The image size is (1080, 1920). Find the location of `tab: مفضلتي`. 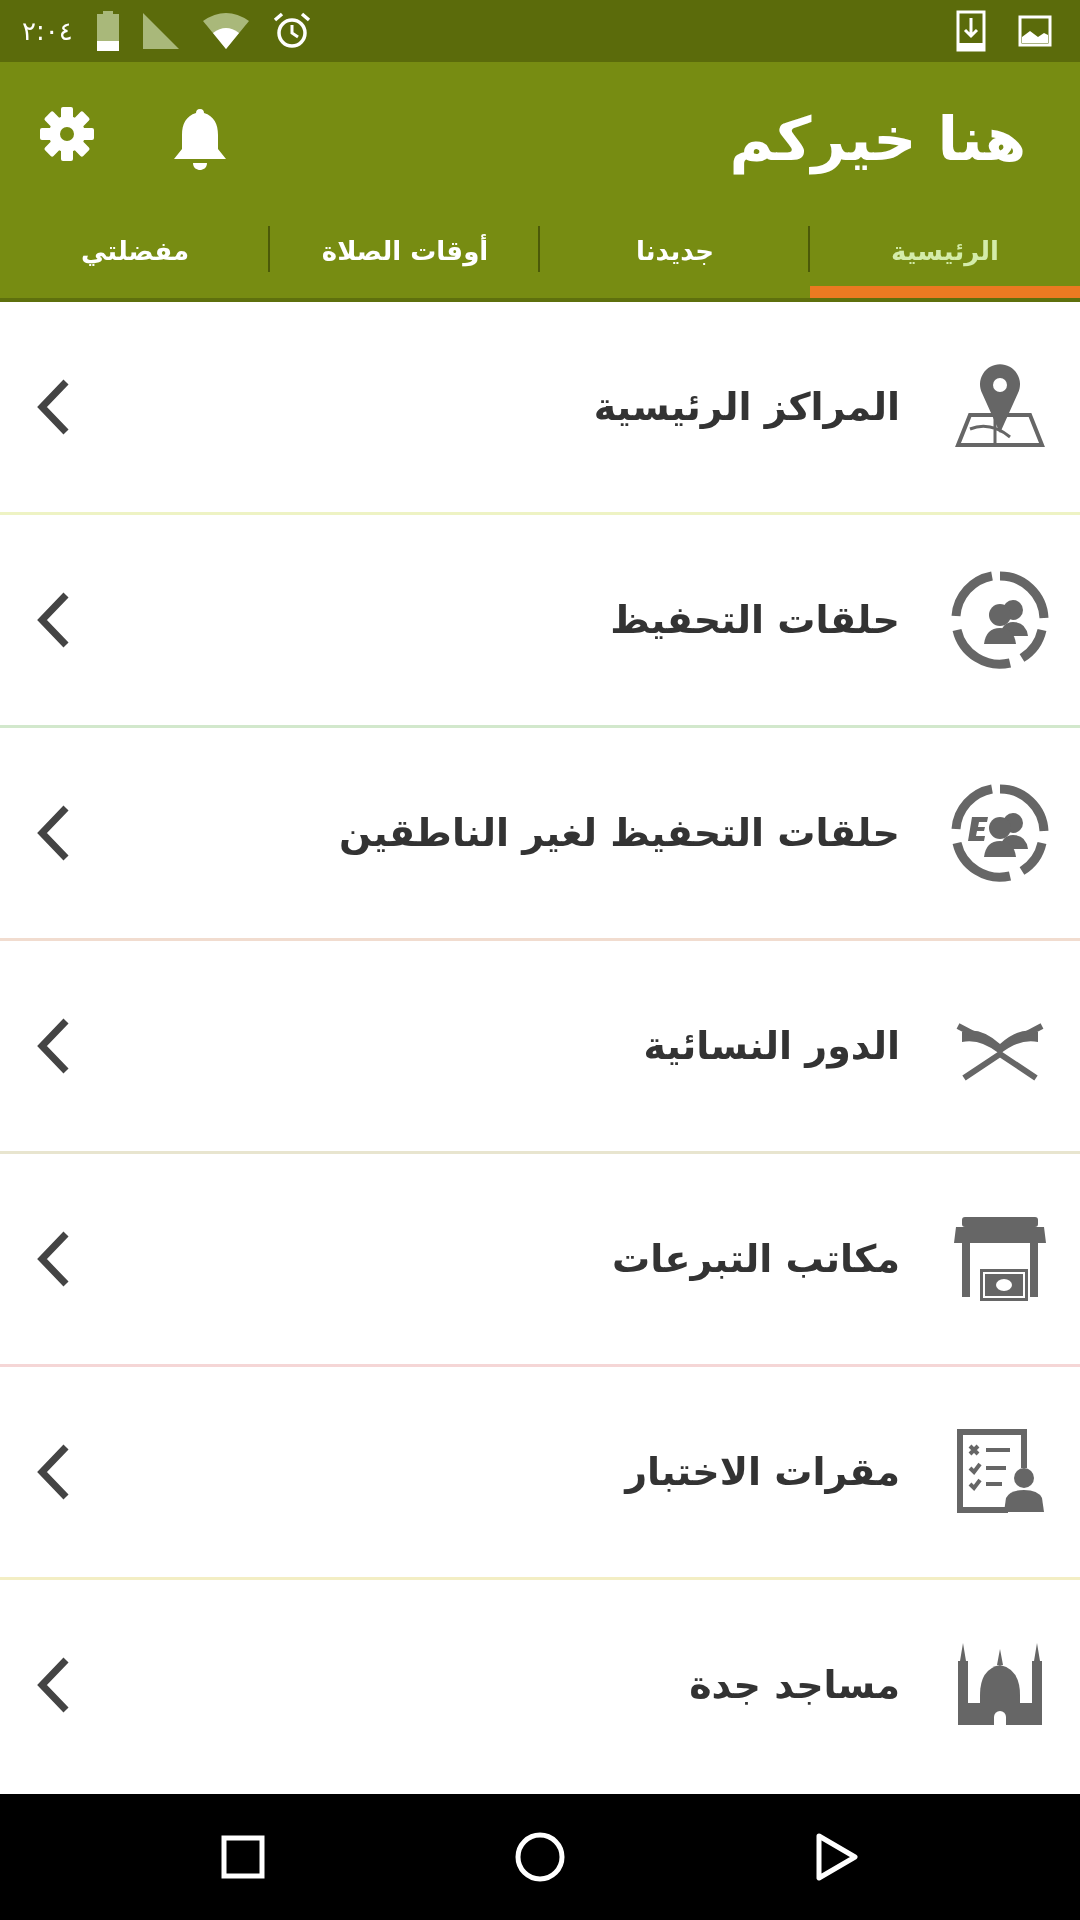

tab: مفضلتي is located at coordinates (135, 257).